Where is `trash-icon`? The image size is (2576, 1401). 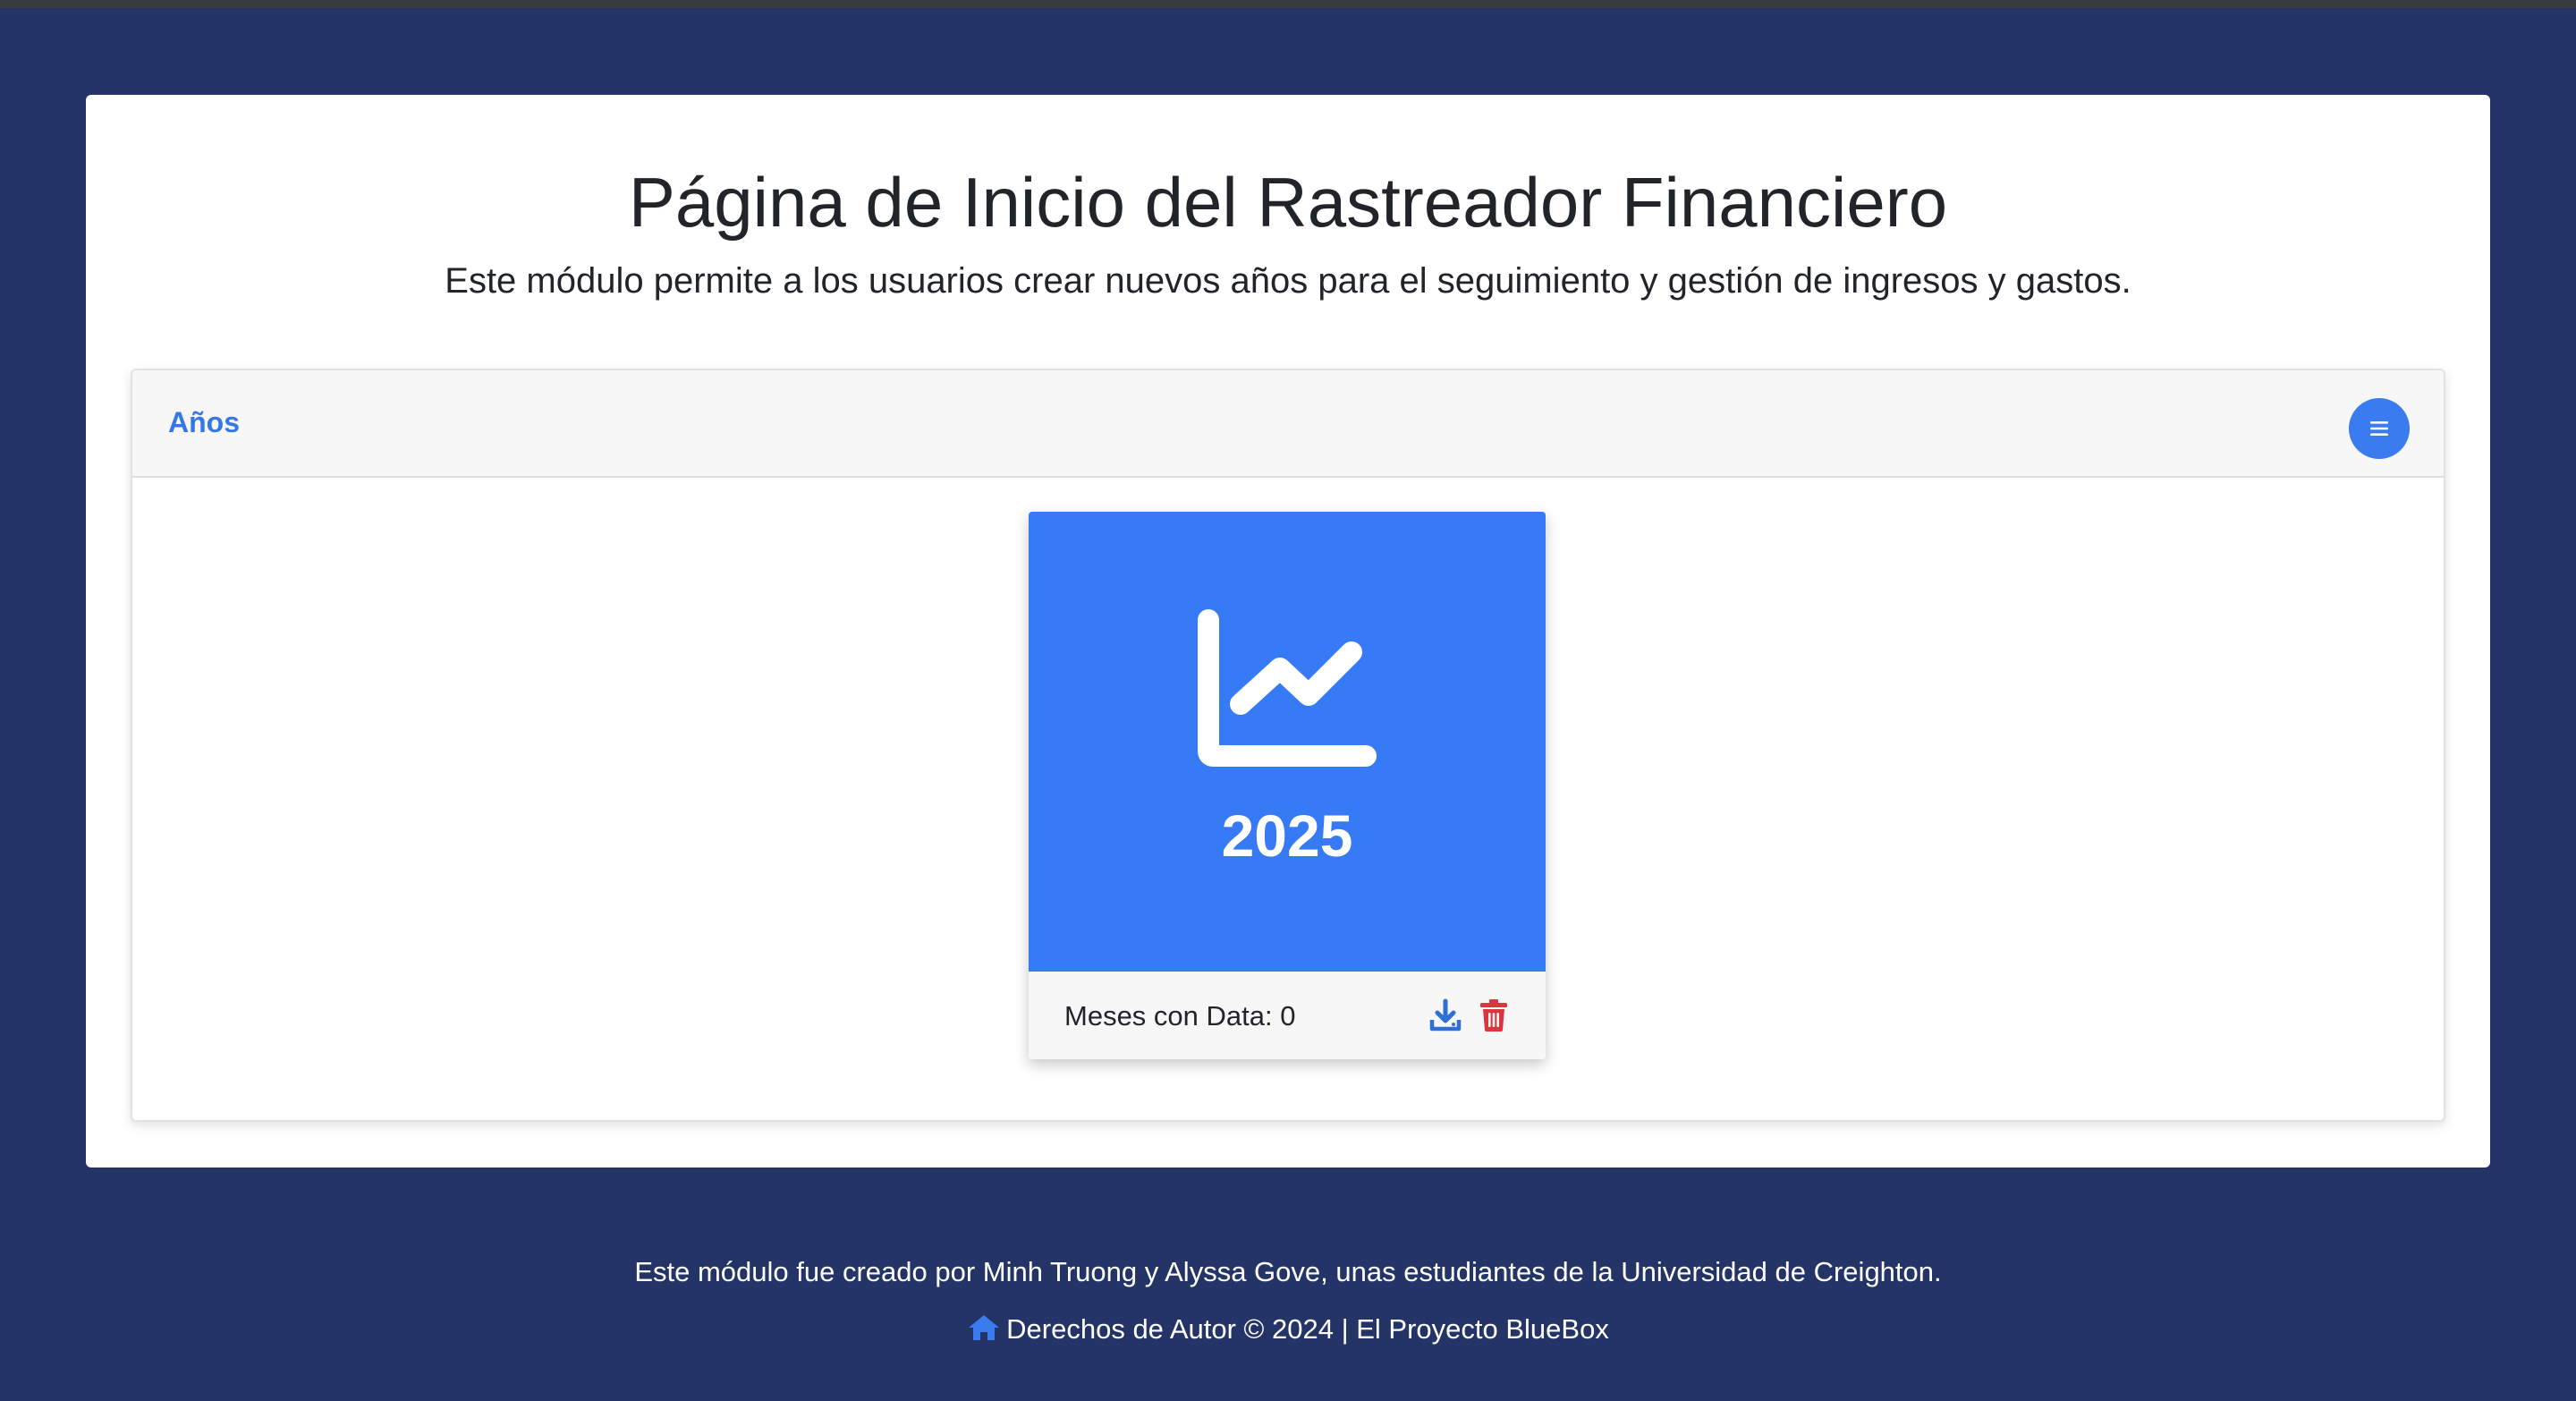 trash-icon is located at coordinates (1493, 1015).